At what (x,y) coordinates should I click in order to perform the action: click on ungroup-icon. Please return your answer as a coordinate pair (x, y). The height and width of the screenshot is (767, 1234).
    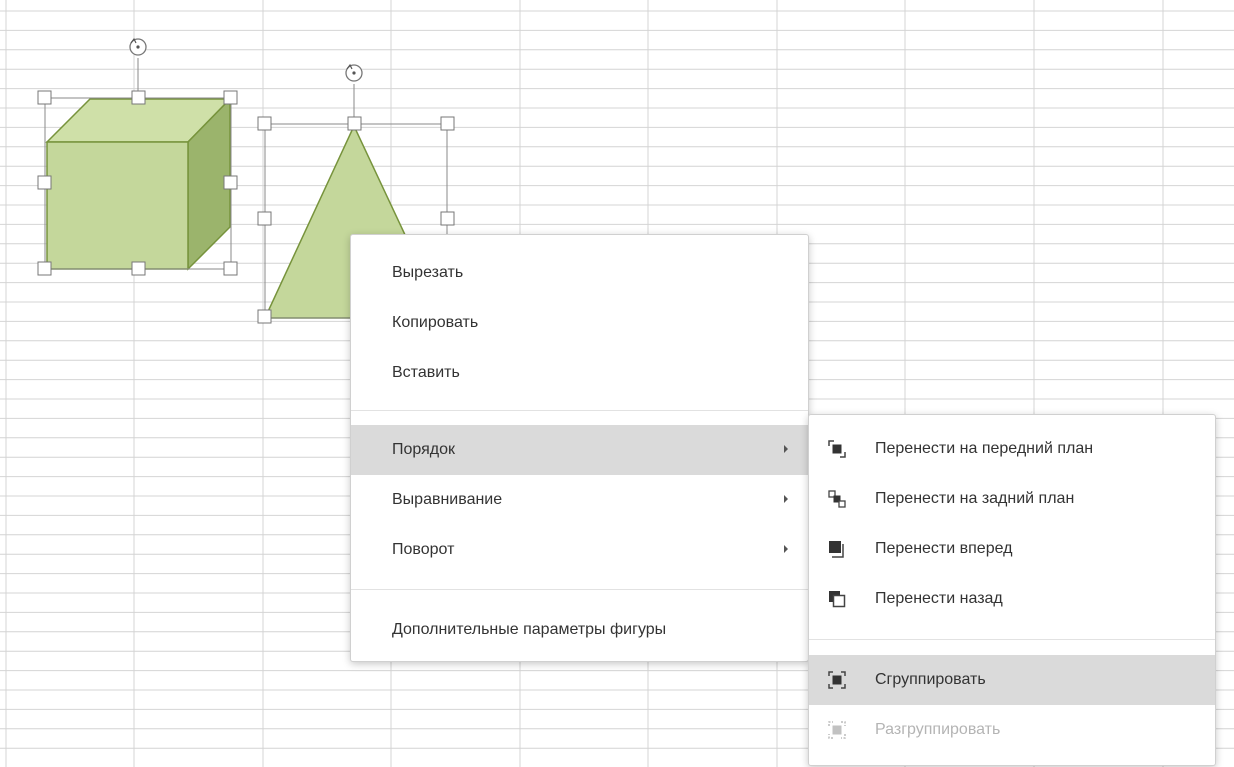
    Looking at the image, I should click on (837, 730).